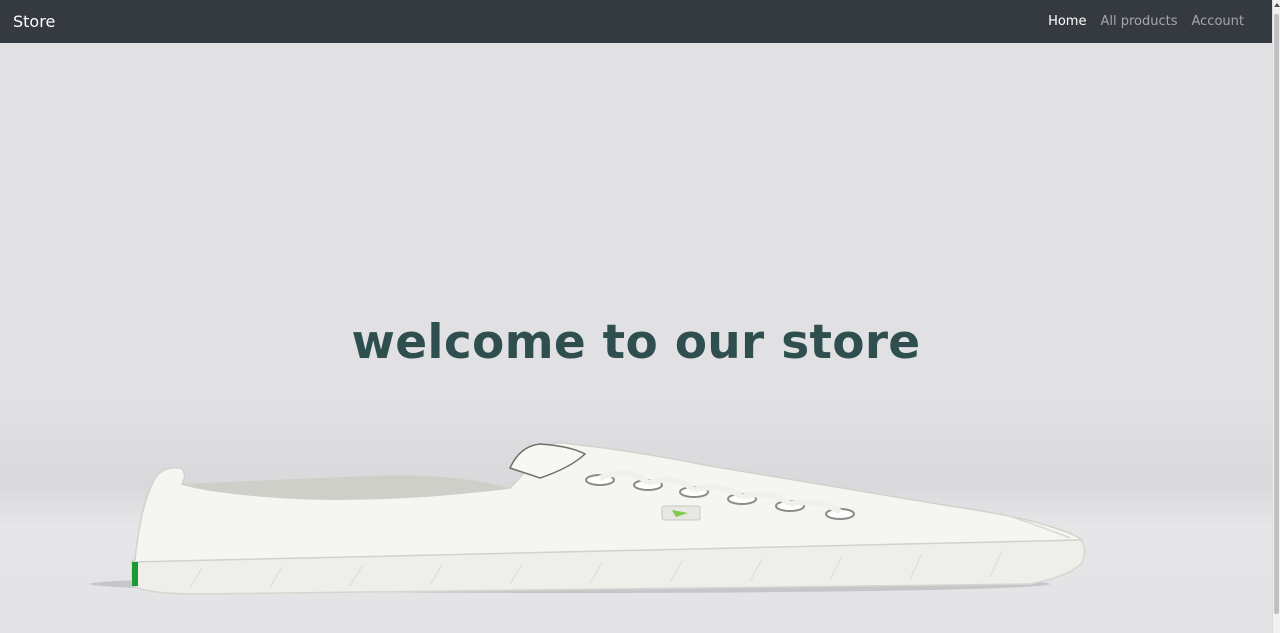 Image resolution: width=1280 pixels, height=633 pixels. Describe the element at coordinates (1218, 21) in the screenshot. I see `nav-link-account: Account` at that location.